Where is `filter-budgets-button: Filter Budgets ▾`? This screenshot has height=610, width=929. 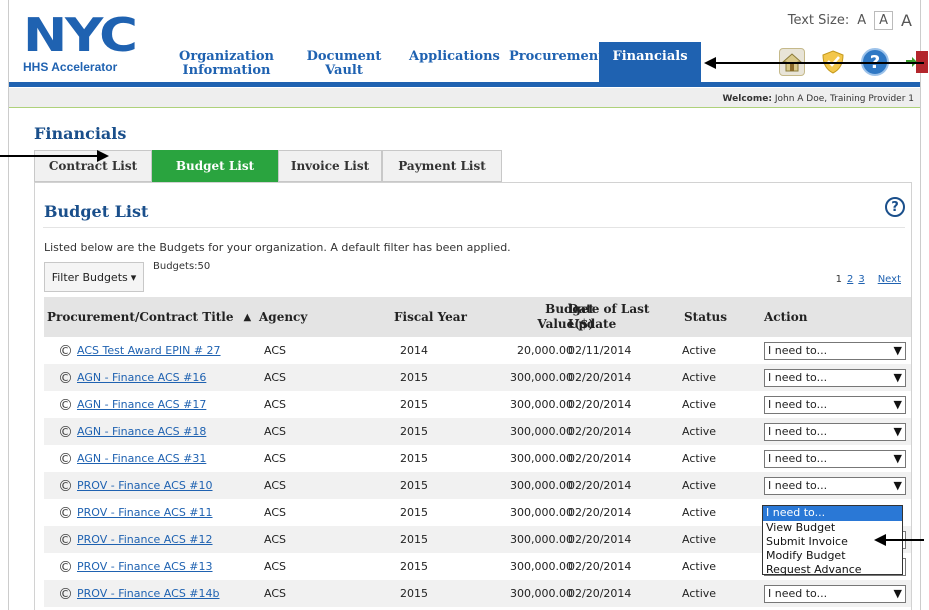 filter-budgets-button: Filter Budgets ▾ is located at coordinates (94, 277).